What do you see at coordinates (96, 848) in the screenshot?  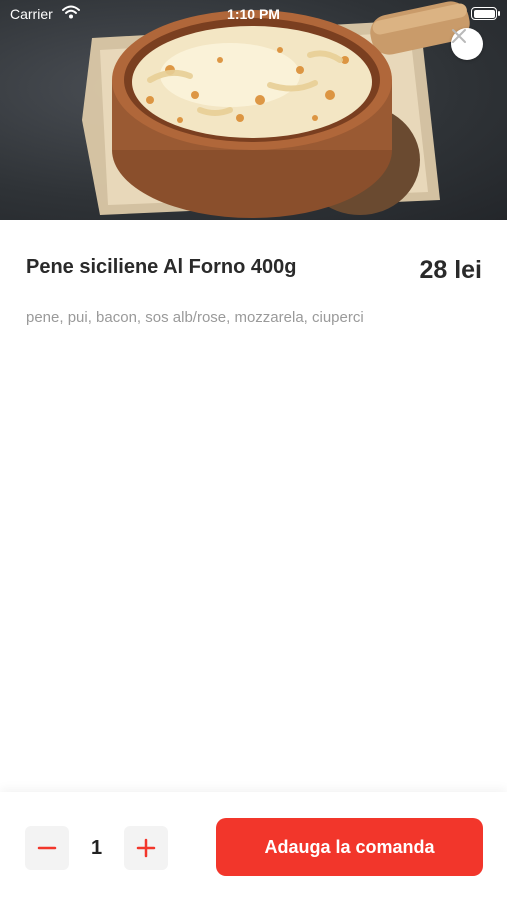 I see `quantity-value: 1` at bounding box center [96, 848].